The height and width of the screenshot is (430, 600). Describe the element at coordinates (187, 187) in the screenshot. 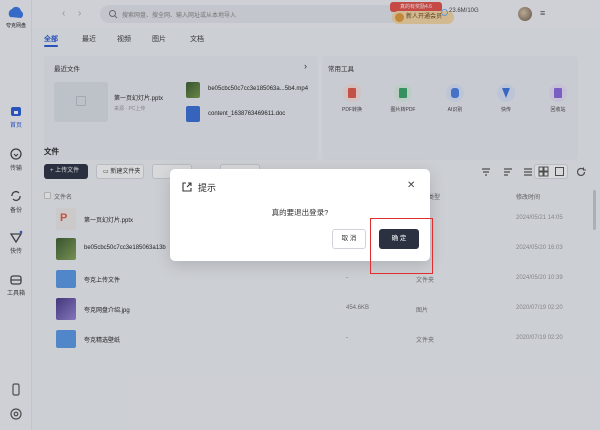

I see `export-icon` at that location.